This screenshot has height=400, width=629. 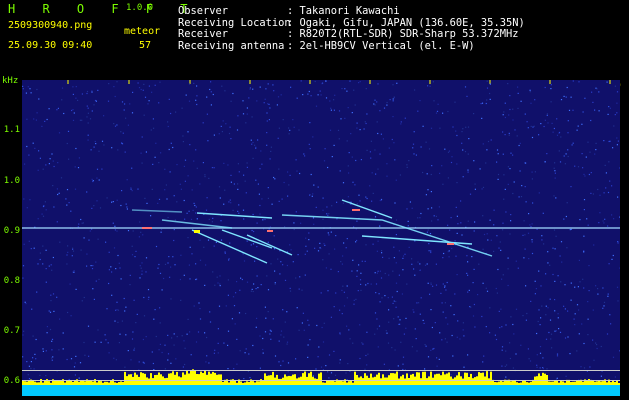 What do you see at coordinates (50, 45) in the screenshot?
I see `timestamp: 25.09.30 09:40` at bounding box center [50, 45].